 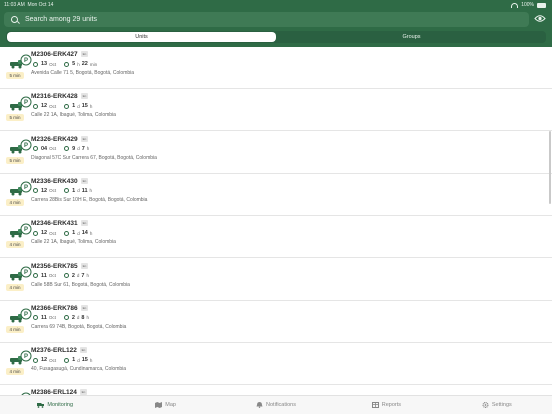 What do you see at coordinates (54, 97) in the screenshot?
I see `unit-name: M2316-ERK428` at bounding box center [54, 97].